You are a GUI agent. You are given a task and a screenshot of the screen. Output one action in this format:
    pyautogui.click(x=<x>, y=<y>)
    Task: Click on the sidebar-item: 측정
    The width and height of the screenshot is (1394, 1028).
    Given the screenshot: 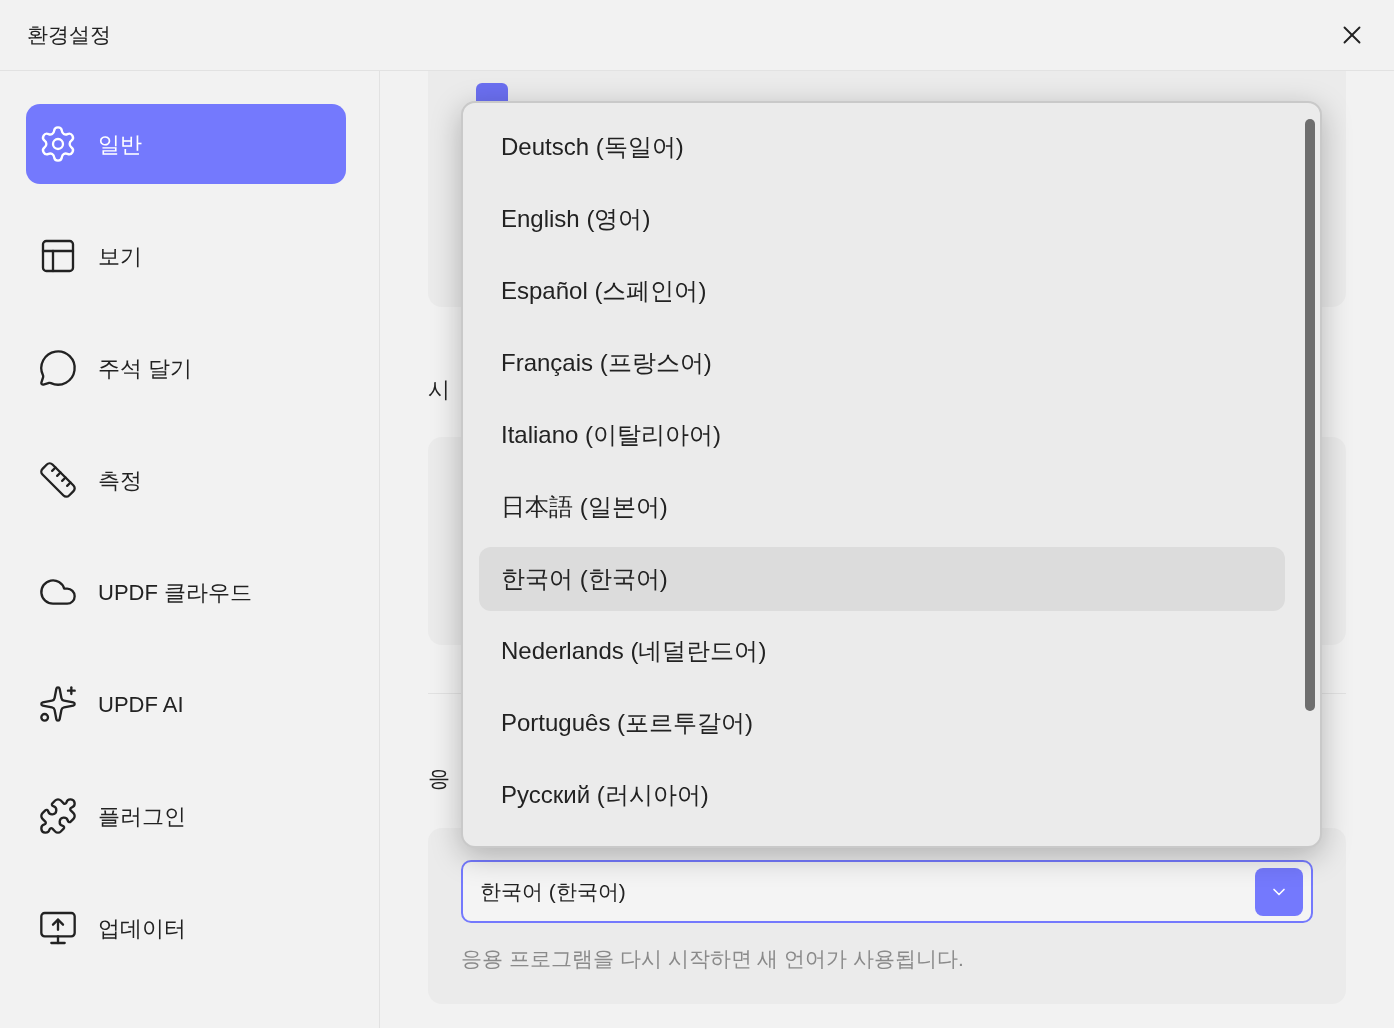 What is the action you would take?
    pyautogui.click(x=186, y=480)
    